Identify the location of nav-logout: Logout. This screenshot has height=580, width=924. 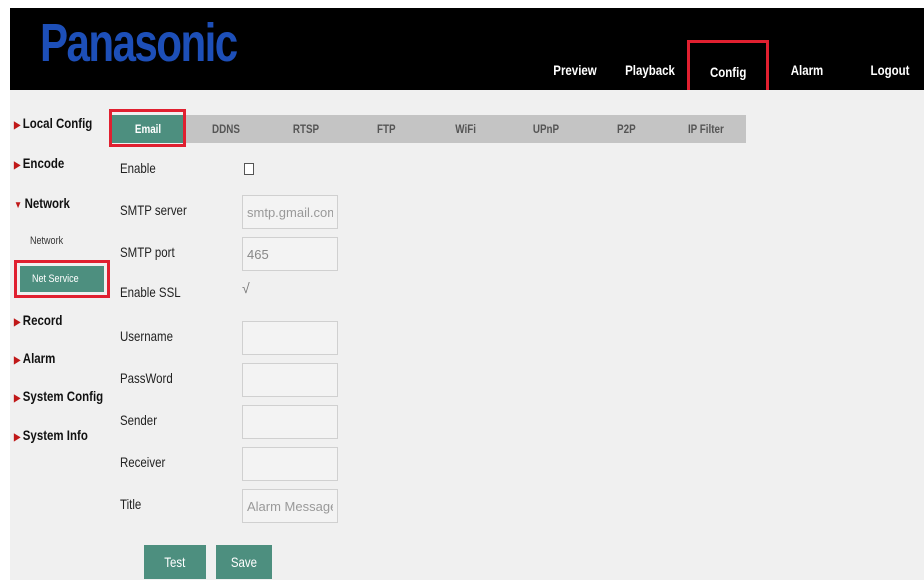
(889, 70).